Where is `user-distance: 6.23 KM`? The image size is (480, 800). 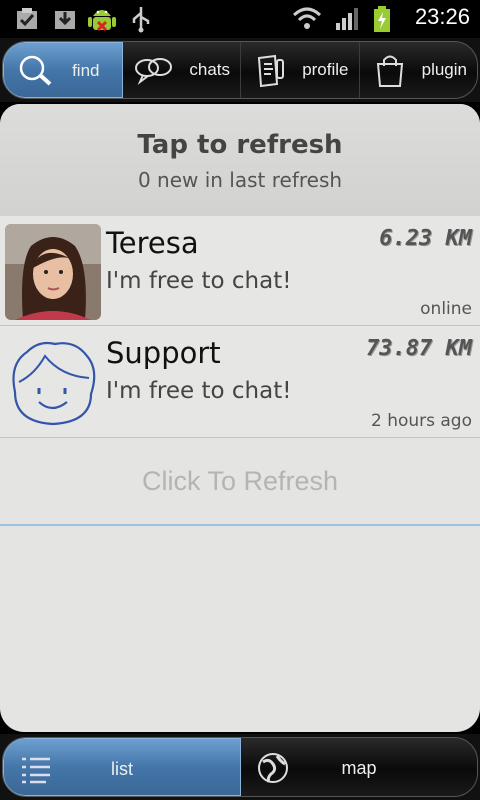
user-distance: 6.23 KM is located at coordinates (425, 238).